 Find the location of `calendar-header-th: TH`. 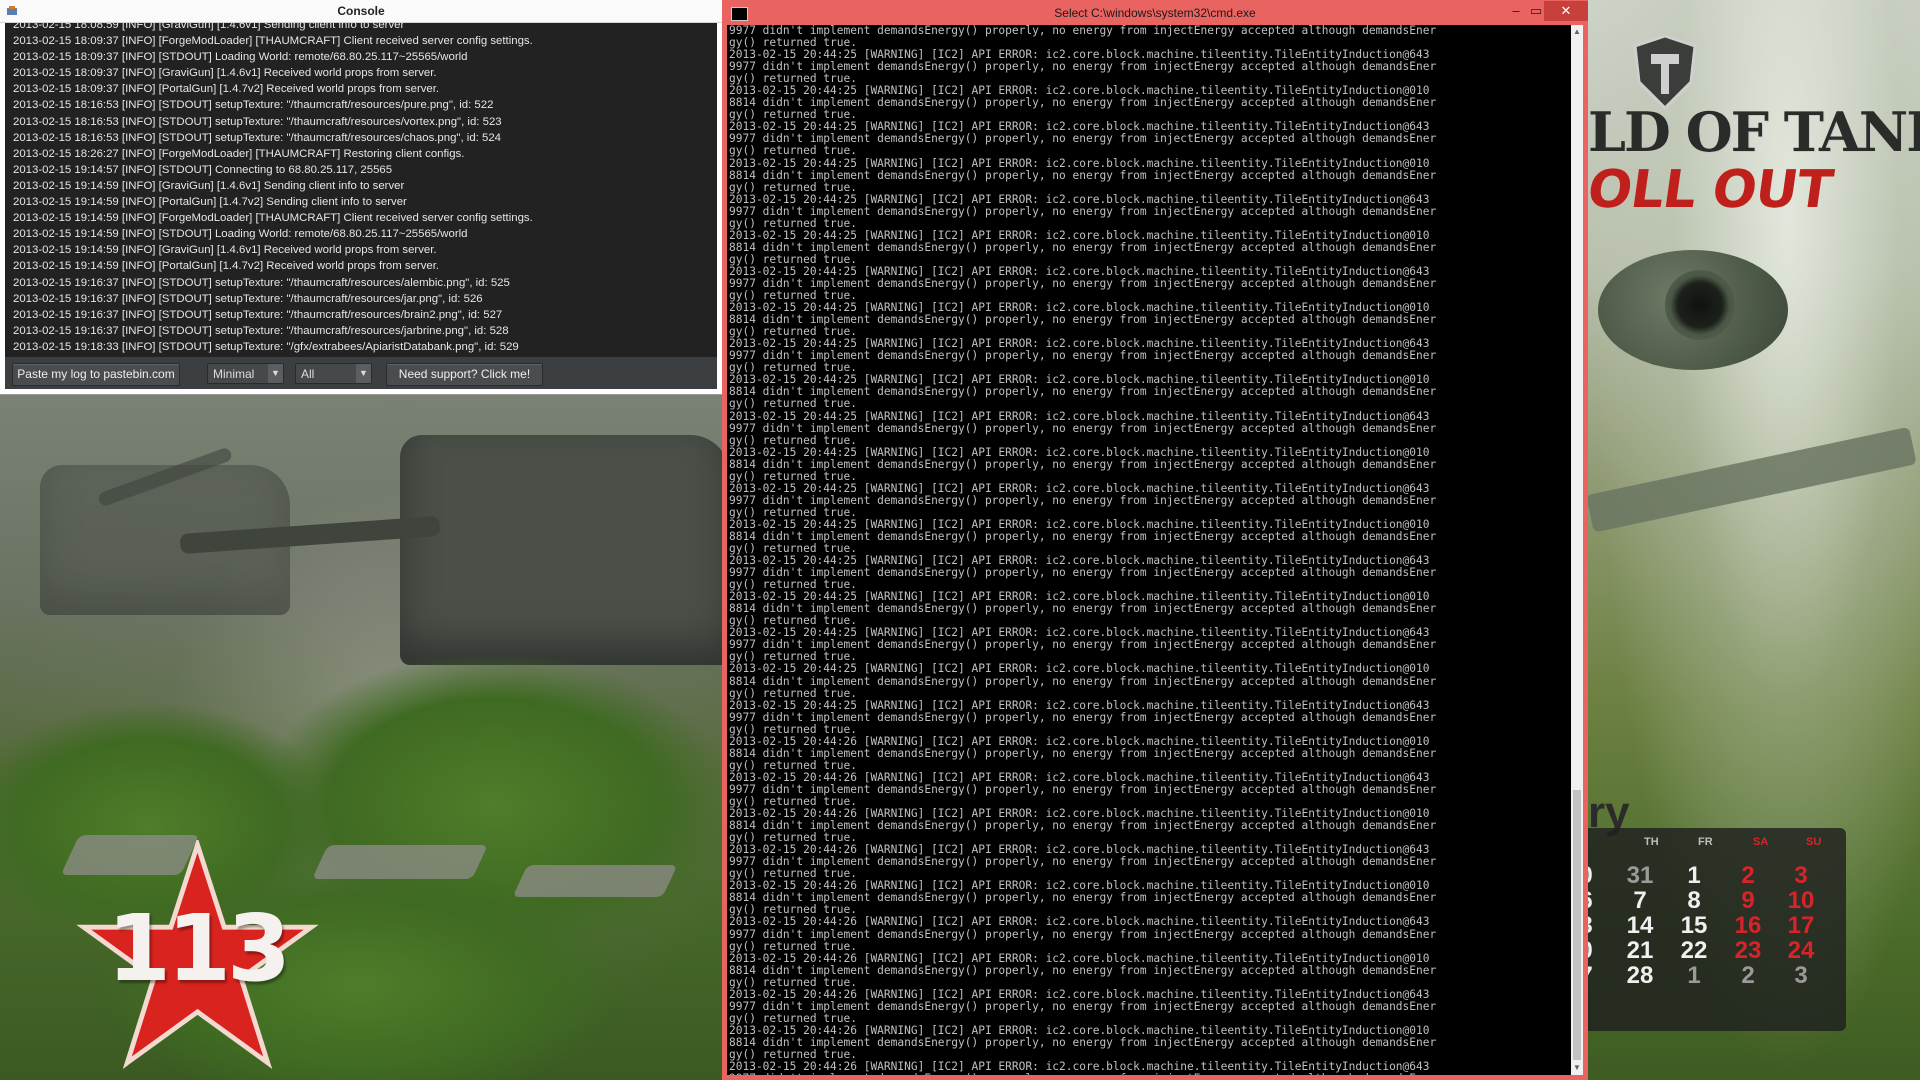

calendar-header-th: TH is located at coordinates (1651, 842).